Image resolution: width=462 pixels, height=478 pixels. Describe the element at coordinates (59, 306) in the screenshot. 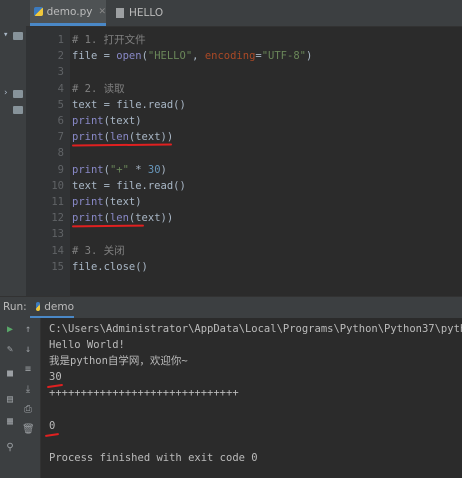

I see `run-tab-label: demo` at that location.